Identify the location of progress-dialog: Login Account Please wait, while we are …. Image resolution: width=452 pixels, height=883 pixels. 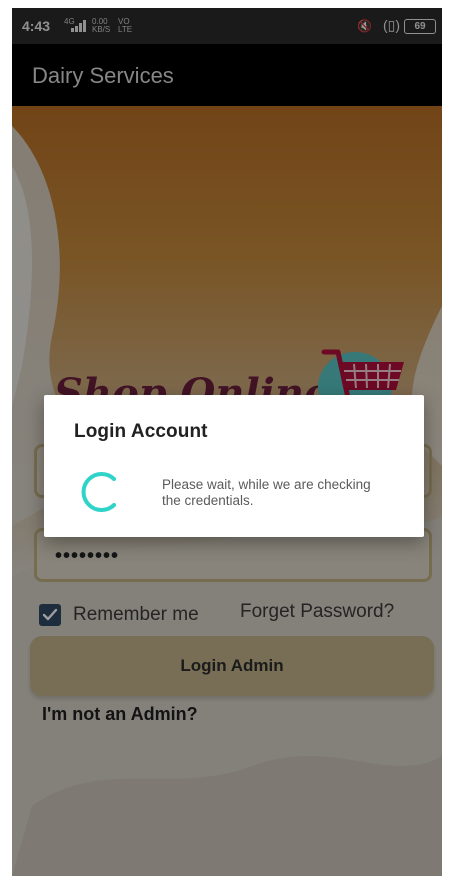
(234, 466).